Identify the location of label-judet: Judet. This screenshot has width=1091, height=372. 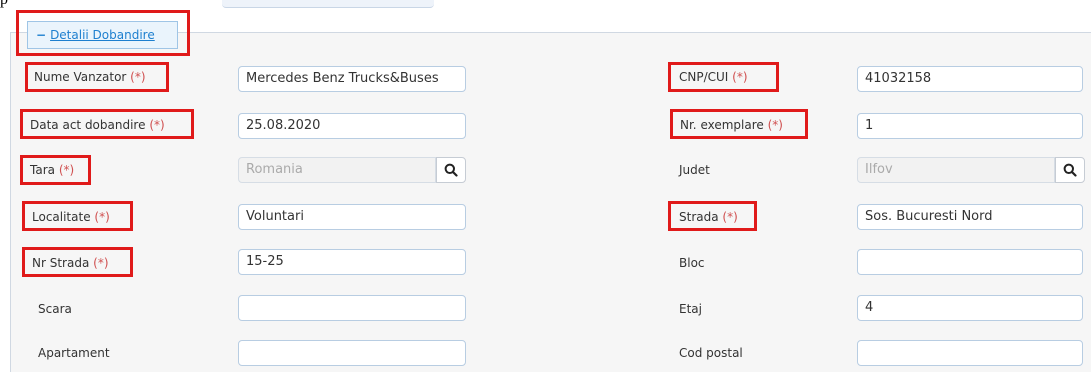
(694, 170).